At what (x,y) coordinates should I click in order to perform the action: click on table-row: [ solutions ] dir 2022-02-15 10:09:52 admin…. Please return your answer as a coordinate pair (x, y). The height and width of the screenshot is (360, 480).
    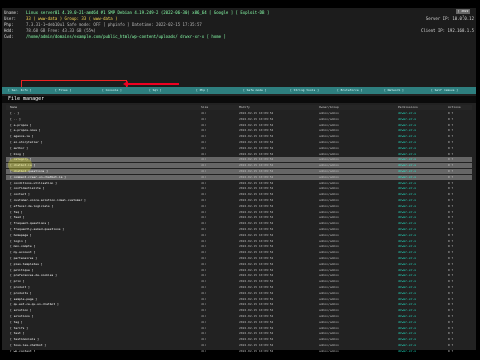
    Looking at the image, I should click on (239, 316).